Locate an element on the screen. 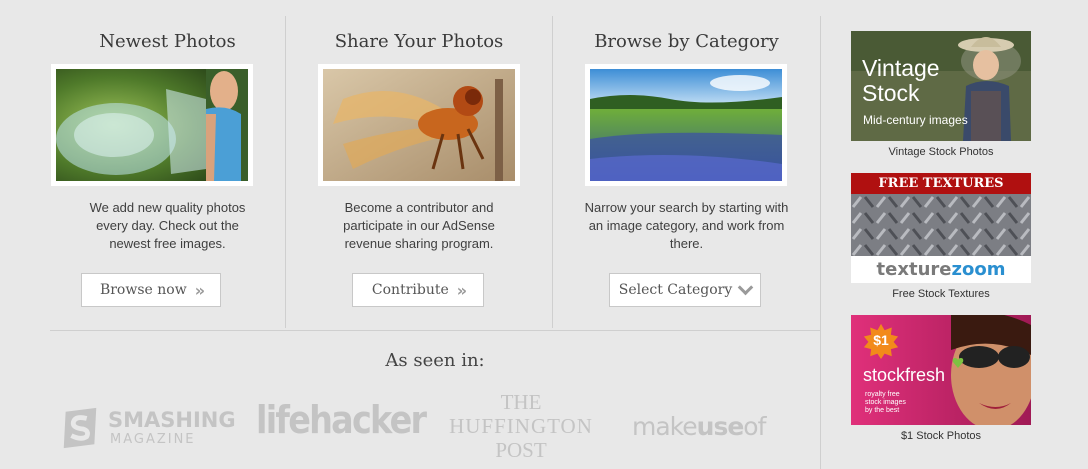 This screenshot has width=1088, height=469. free-textures-caption: Free Stock Textures is located at coordinates (941, 294).